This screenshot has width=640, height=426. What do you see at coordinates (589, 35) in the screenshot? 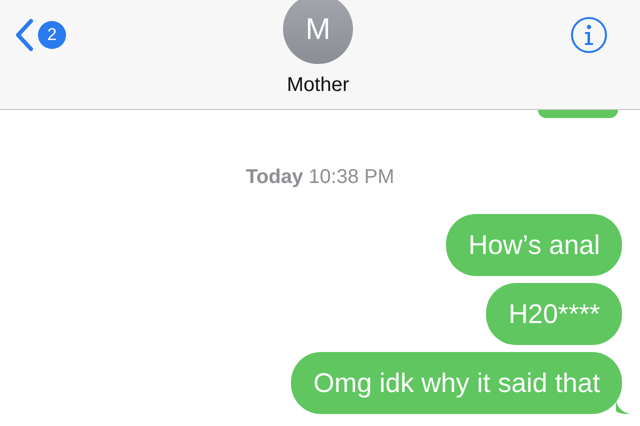
I see `info-icon` at bounding box center [589, 35].